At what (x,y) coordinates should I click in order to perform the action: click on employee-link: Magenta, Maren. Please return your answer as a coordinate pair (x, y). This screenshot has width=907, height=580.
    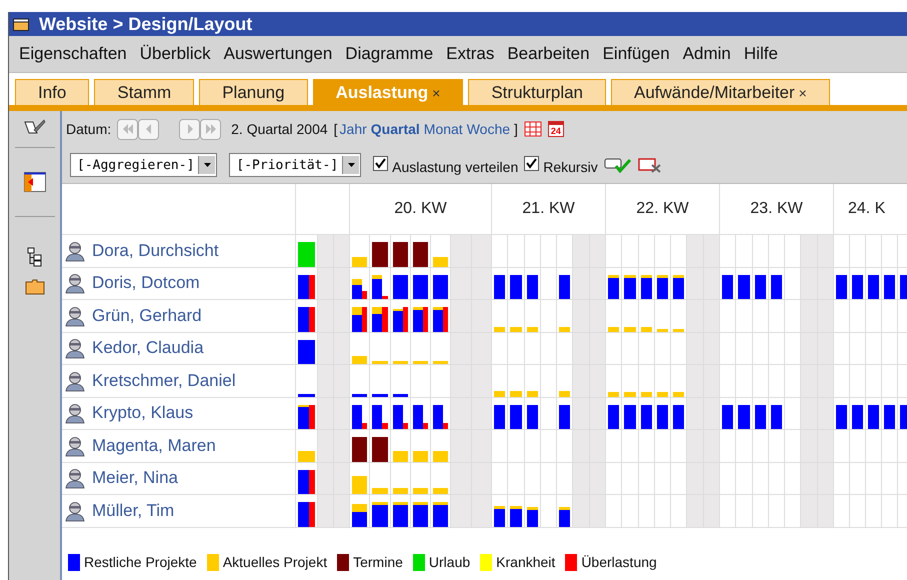
    Looking at the image, I should click on (154, 446).